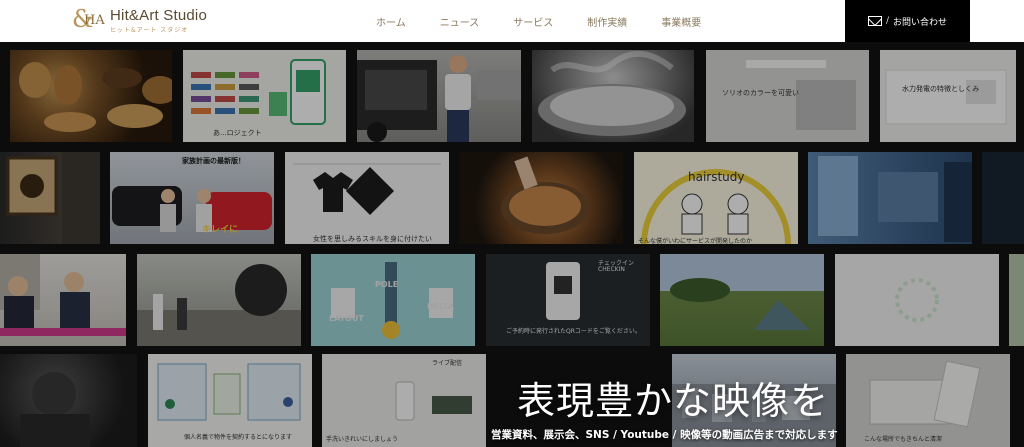 Image resolution: width=1024 pixels, height=447 pixels. What do you see at coordinates (545, 195) in the screenshot?
I see `cooking-illustration` at bounding box center [545, 195].